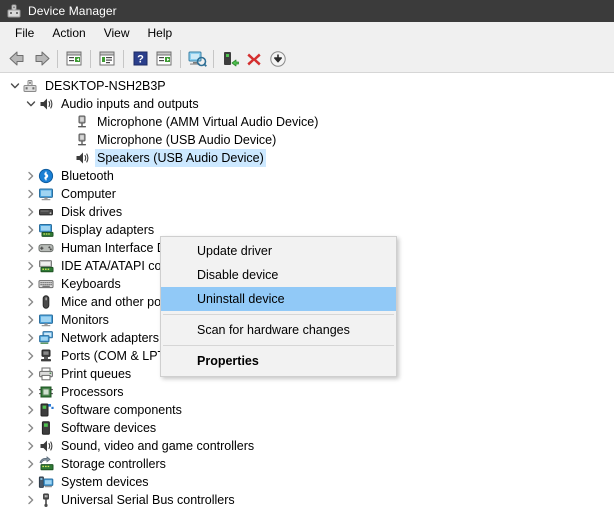 The height and width of the screenshot is (516, 614). I want to click on menu-bar: File Action View Help, so click(307, 33).